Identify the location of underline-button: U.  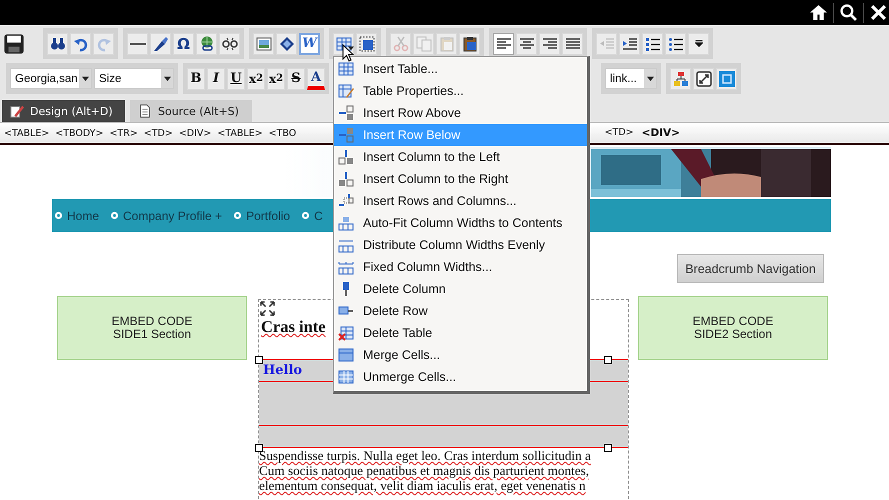
(236, 79).